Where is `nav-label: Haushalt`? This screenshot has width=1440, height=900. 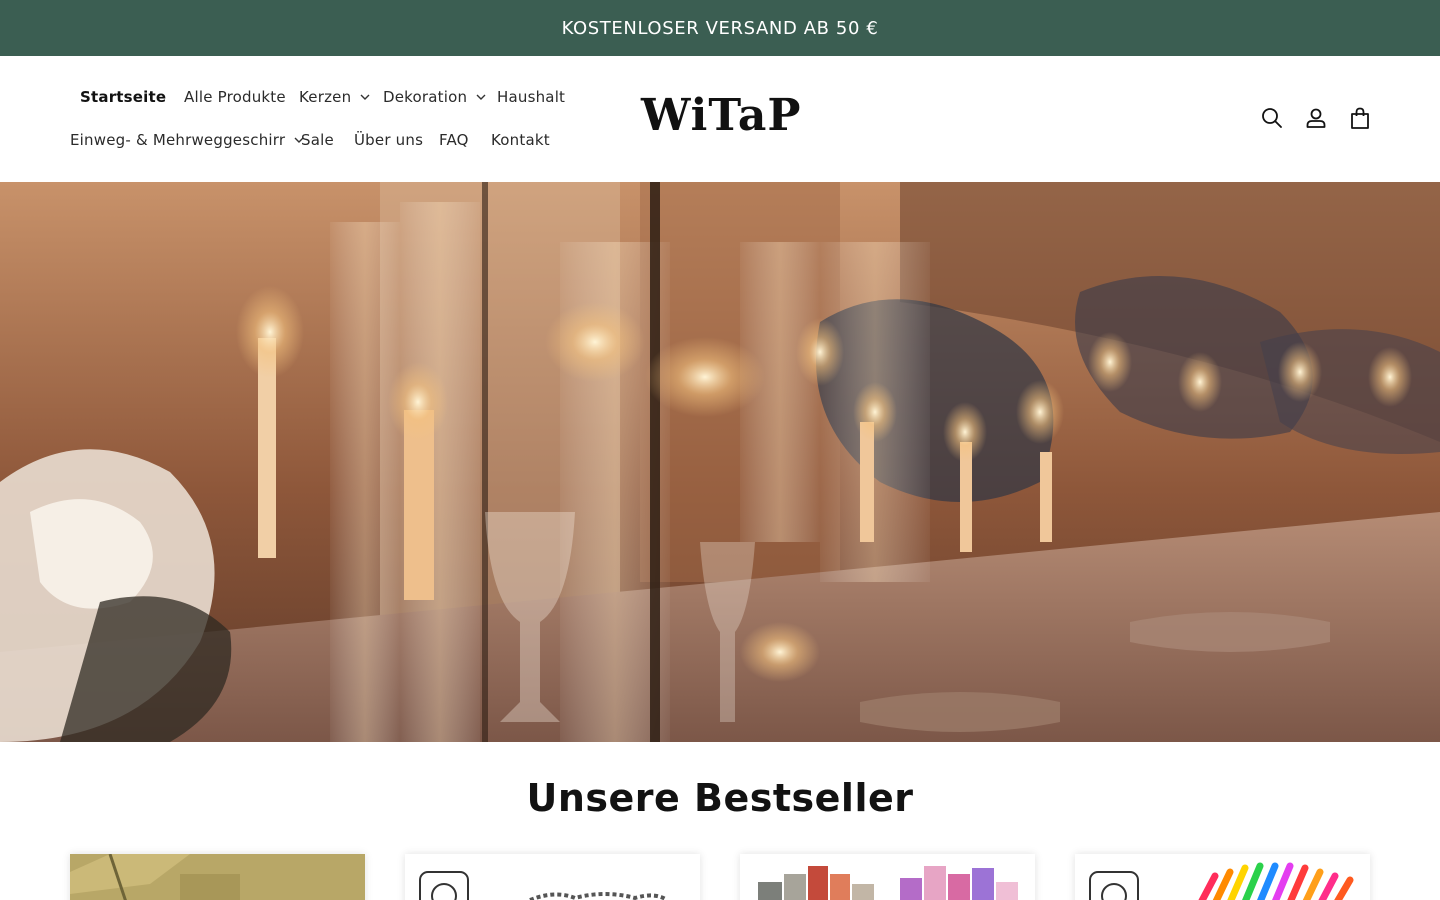 nav-label: Haushalt is located at coordinates (531, 97).